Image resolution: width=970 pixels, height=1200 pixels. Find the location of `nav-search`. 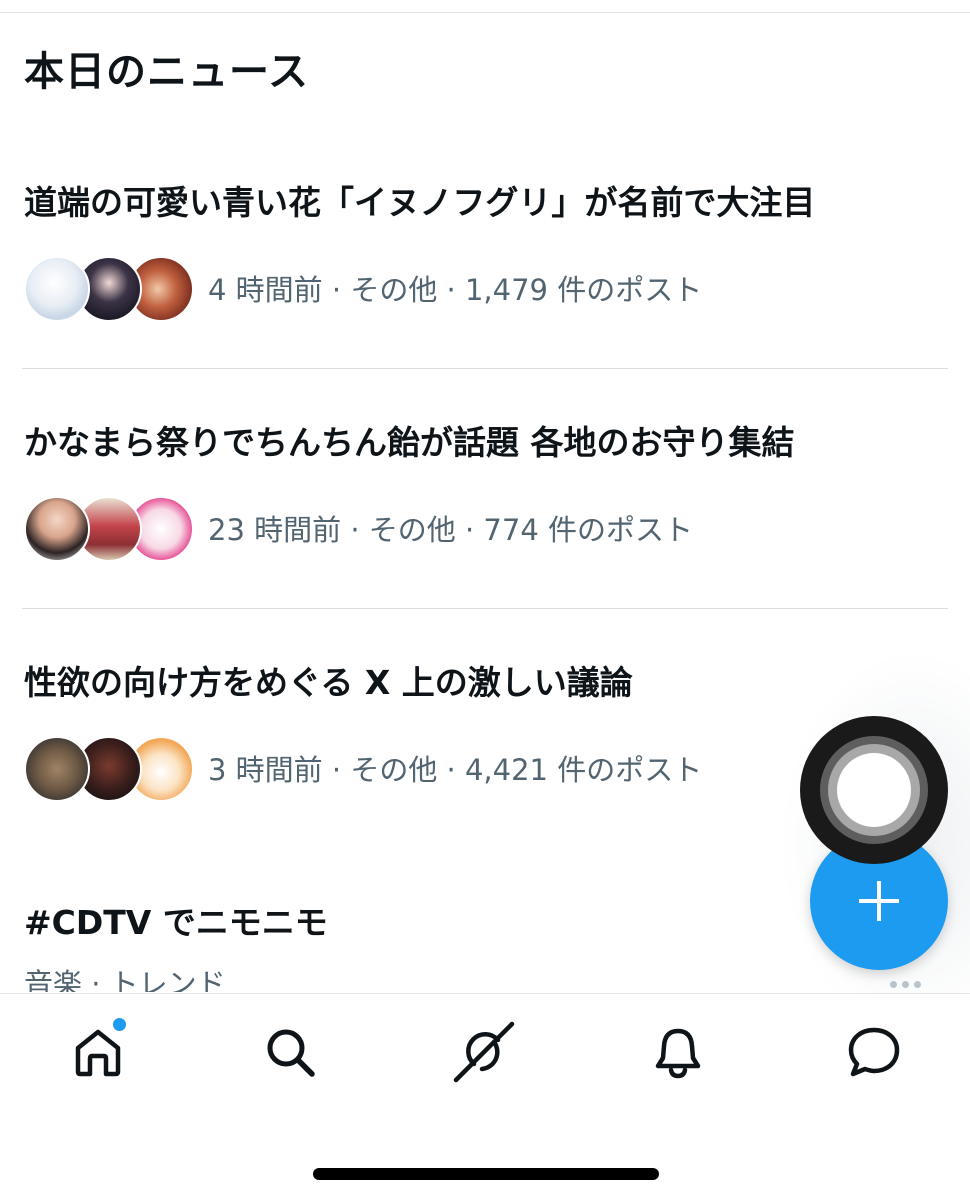

nav-search is located at coordinates (290, 1052).